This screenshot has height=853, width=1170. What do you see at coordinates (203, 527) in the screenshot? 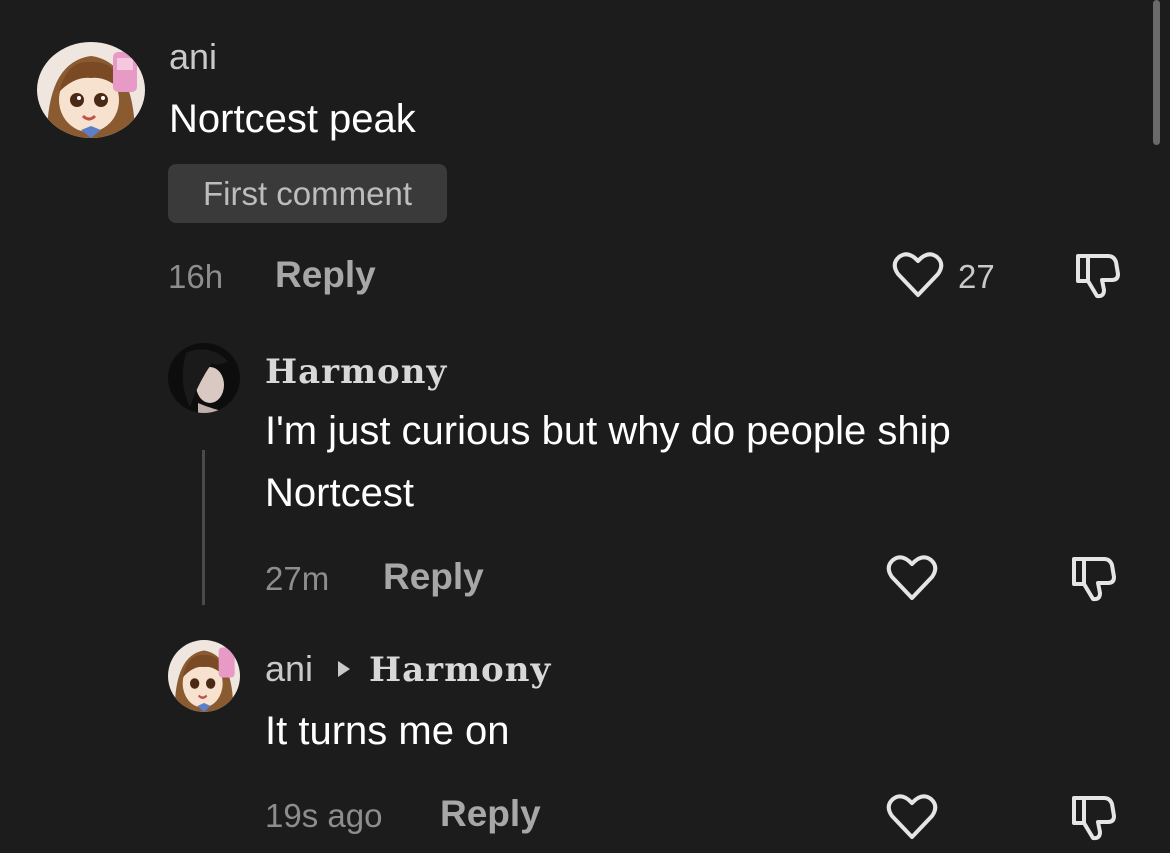
I see `thread-line` at bounding box center [203, 527].